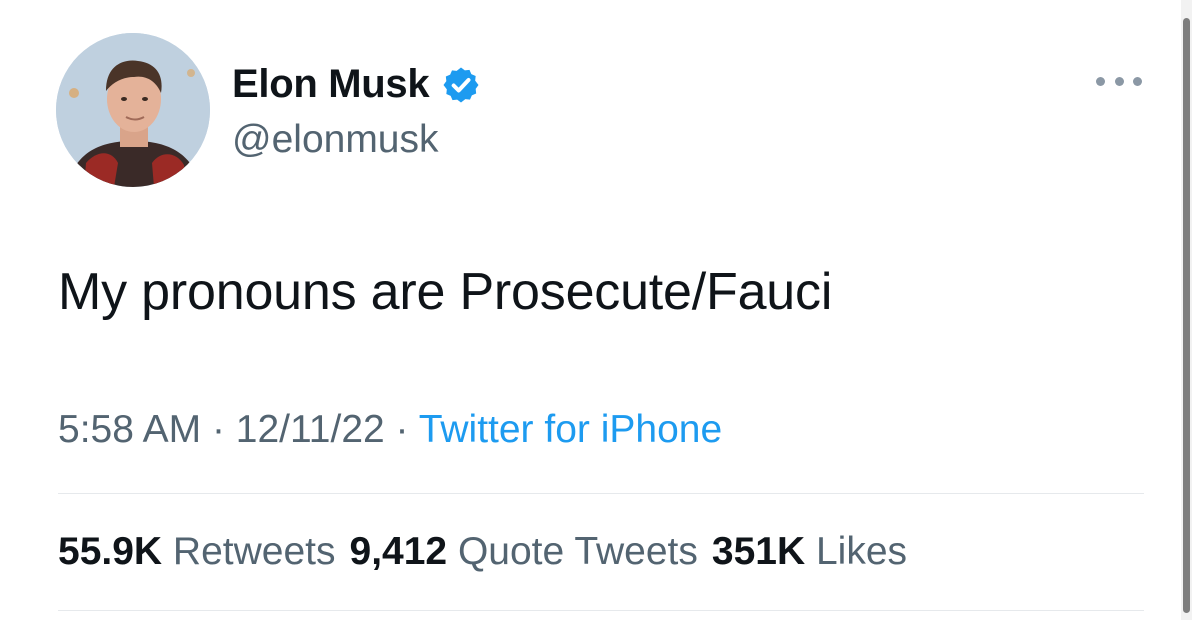 This screenshot has height=620, width=1200. What do you see at coordinates (577, 551) in the screenshot?
I see `quote-tweets-label: Quote Tweets` at bounding box center [577, 551].